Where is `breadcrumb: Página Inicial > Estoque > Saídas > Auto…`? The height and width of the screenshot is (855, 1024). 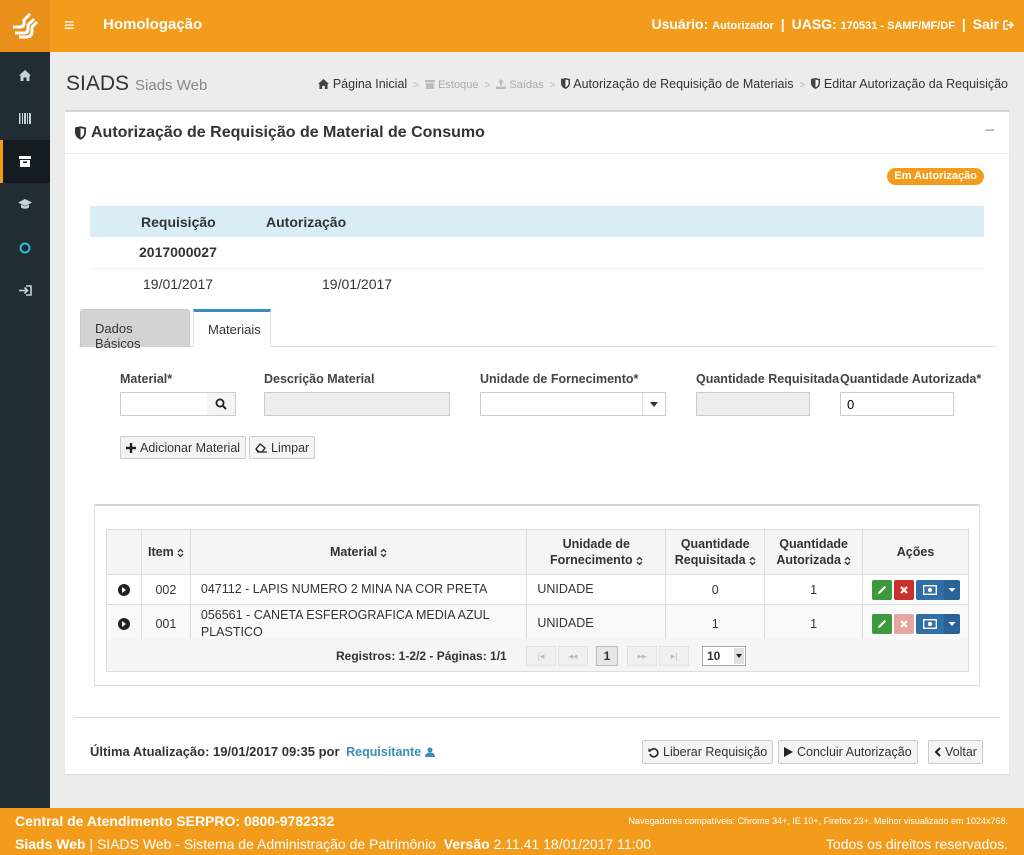
breadcrumb: Página Inicial > Estoque > Saídas > Auto… is located at coordinates (663, 84).